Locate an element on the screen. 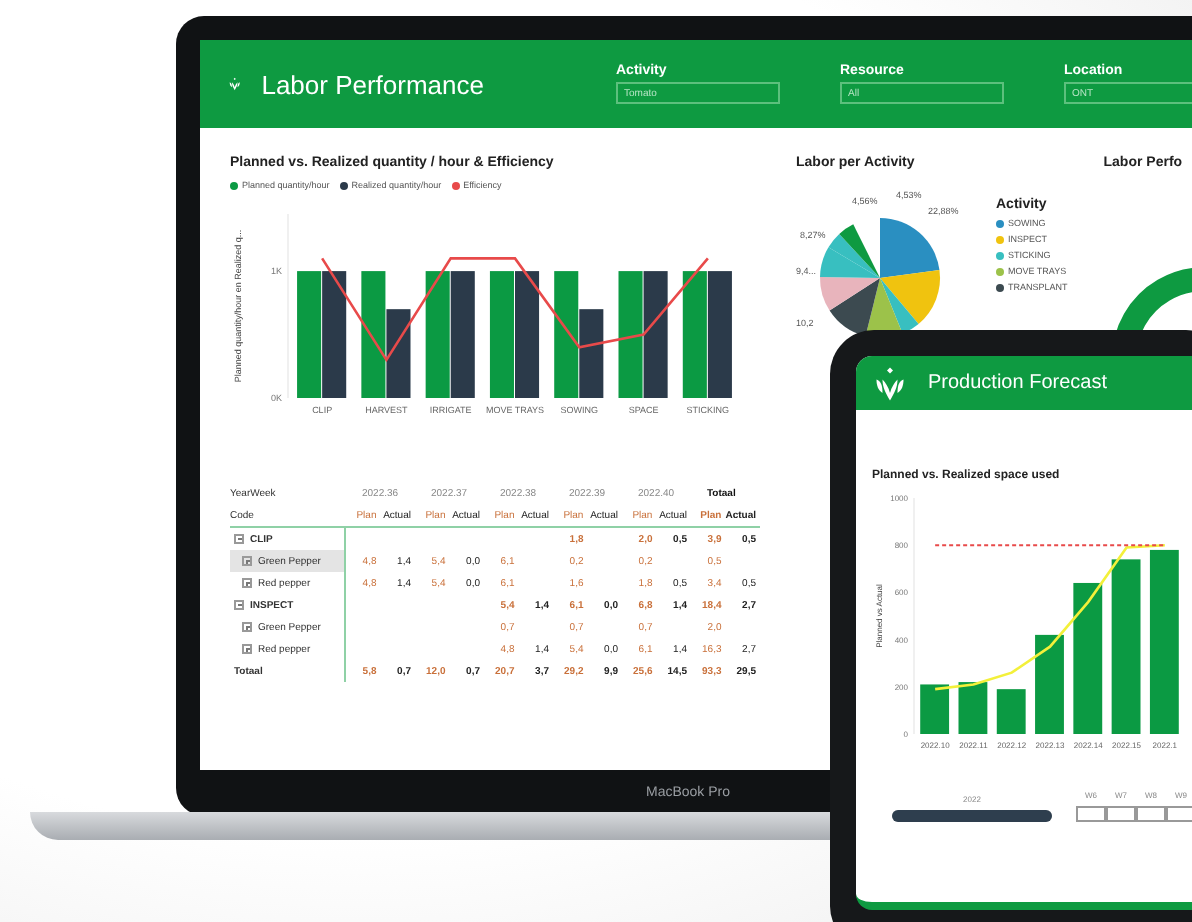 The width and height of the screenshot is (1192, 922). app-title: Production Forecast is located at coordinates (1017, 383).